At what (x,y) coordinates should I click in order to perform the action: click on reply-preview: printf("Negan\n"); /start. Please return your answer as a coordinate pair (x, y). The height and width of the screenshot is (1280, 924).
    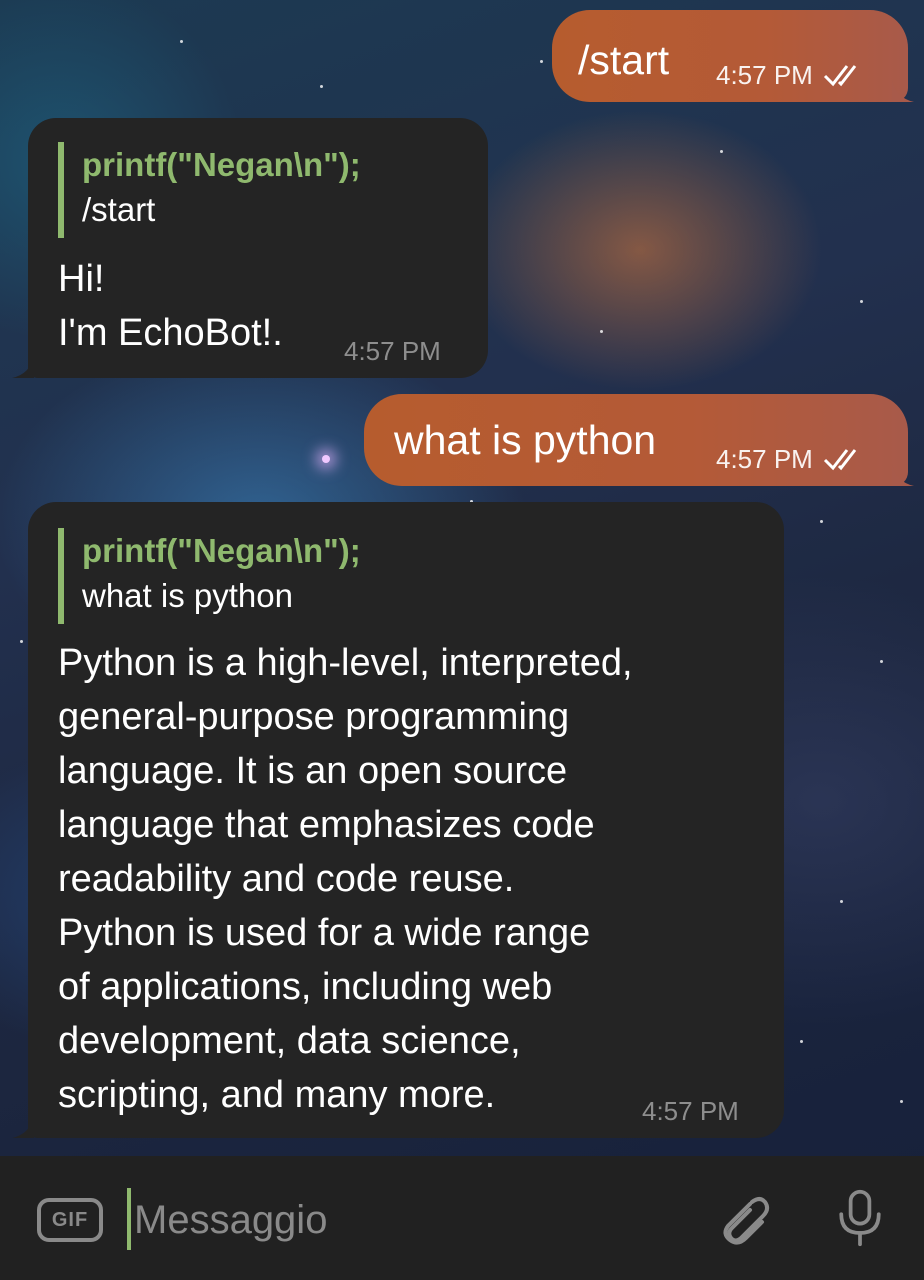
    Looking at the image, I should click on (209, 190).